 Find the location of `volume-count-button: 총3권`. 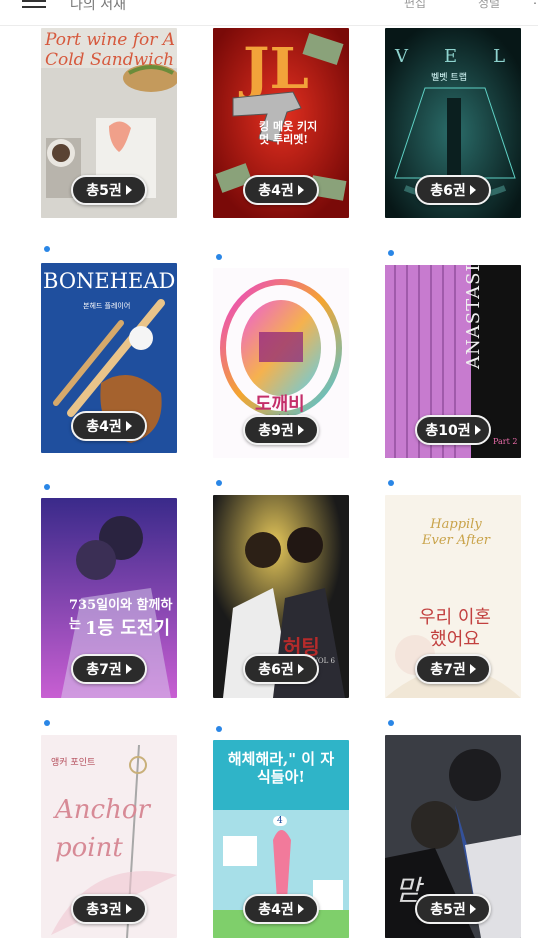

volume-count-button: 총3권 is located at coordinates (109, 909).